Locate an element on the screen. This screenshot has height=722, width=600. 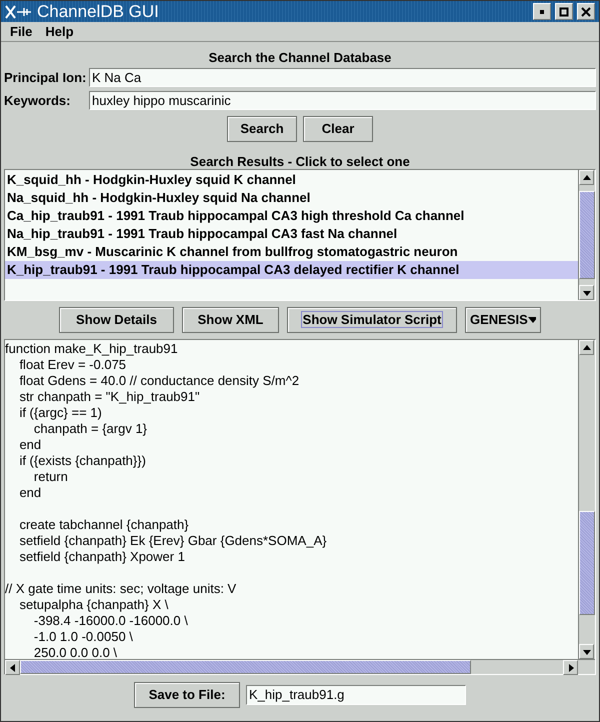
code-line: if ({argc} == 1) is located at coordinates (60, 413).